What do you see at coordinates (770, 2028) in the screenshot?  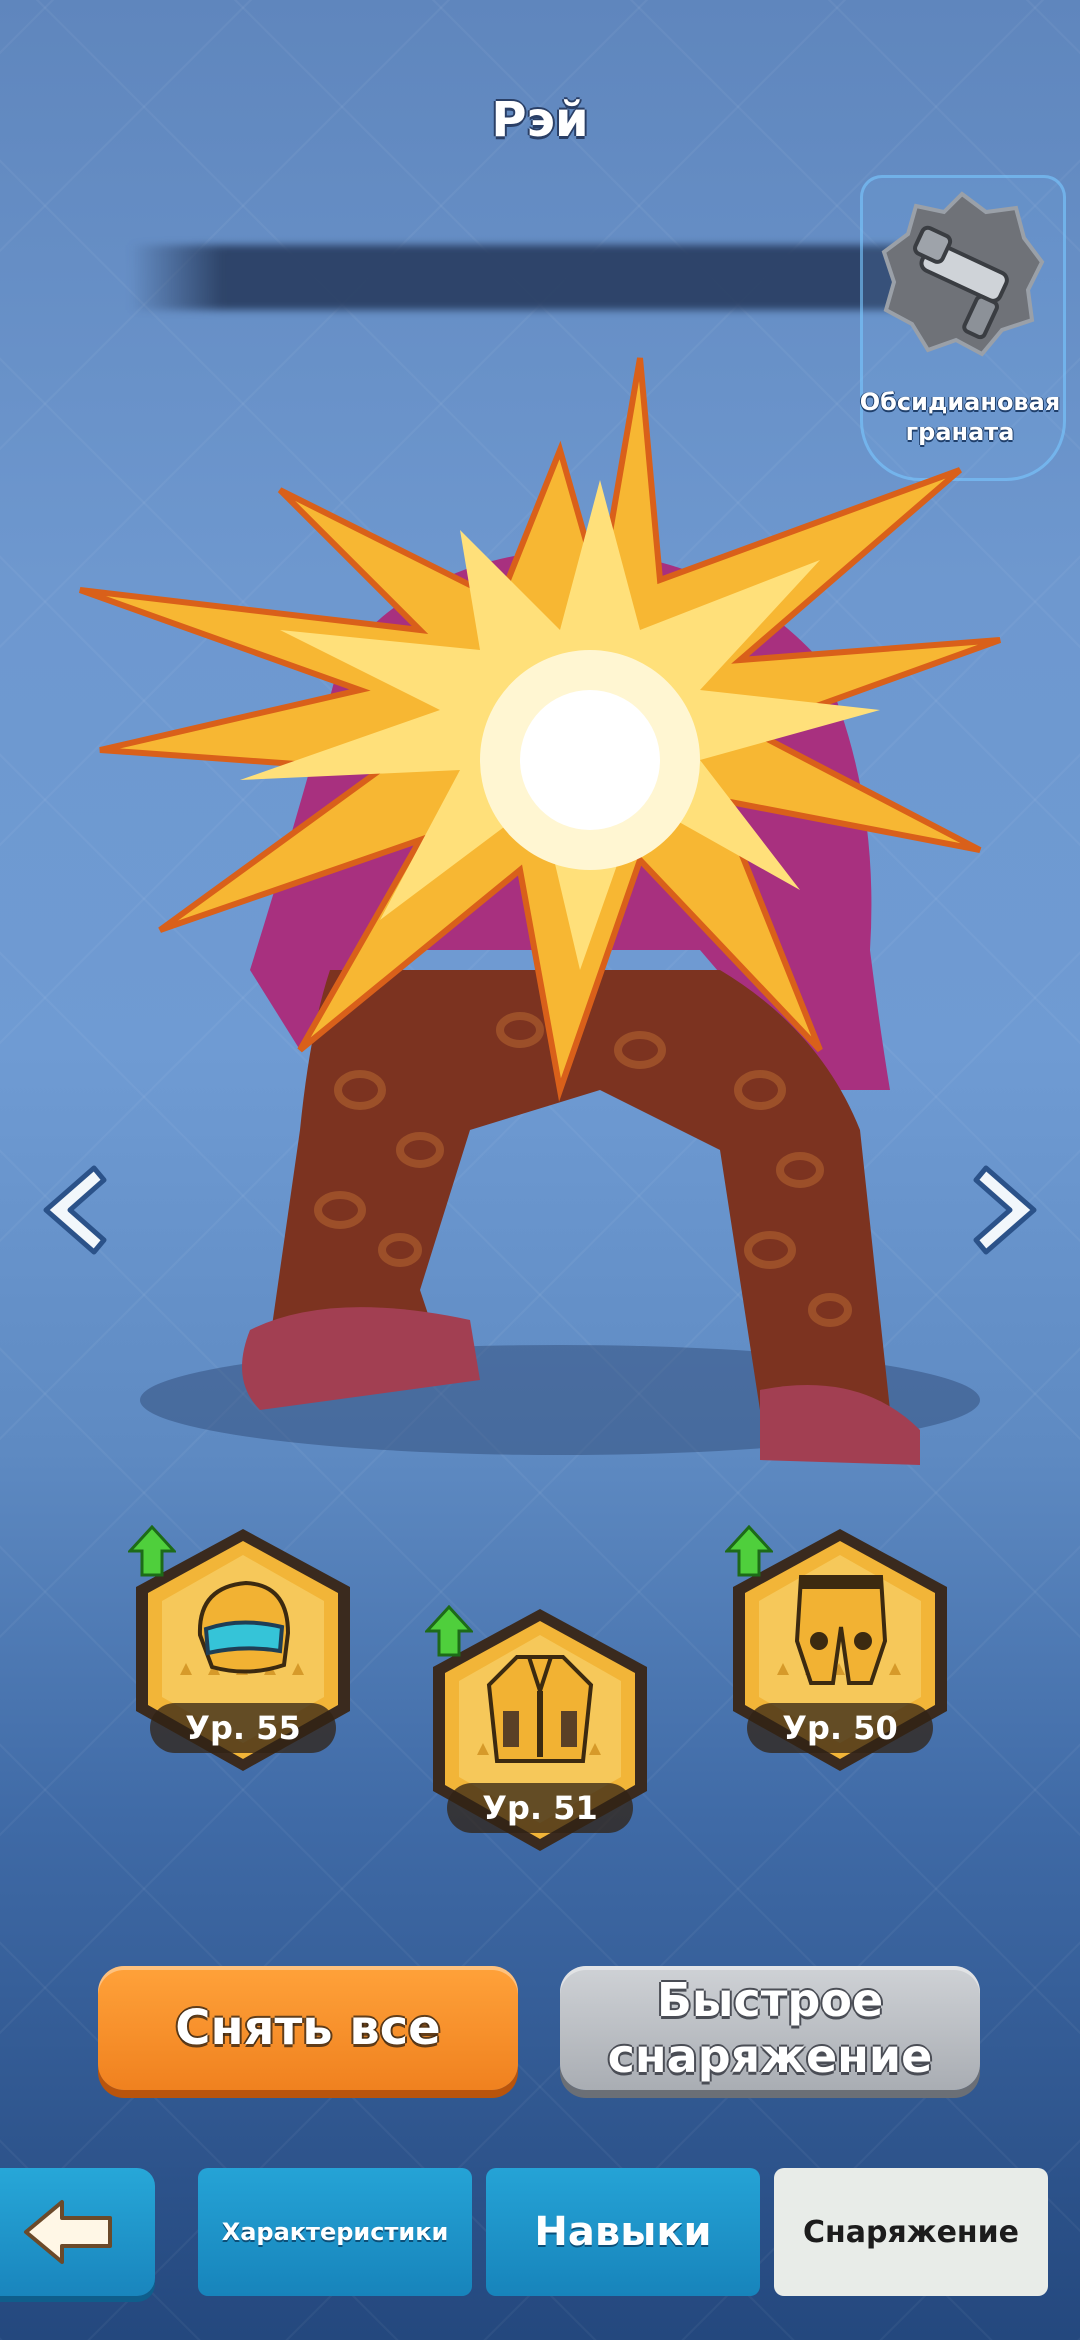 I see `quick-equip-button: Быстрое снаряжение` at bounding box center [770, 2028].